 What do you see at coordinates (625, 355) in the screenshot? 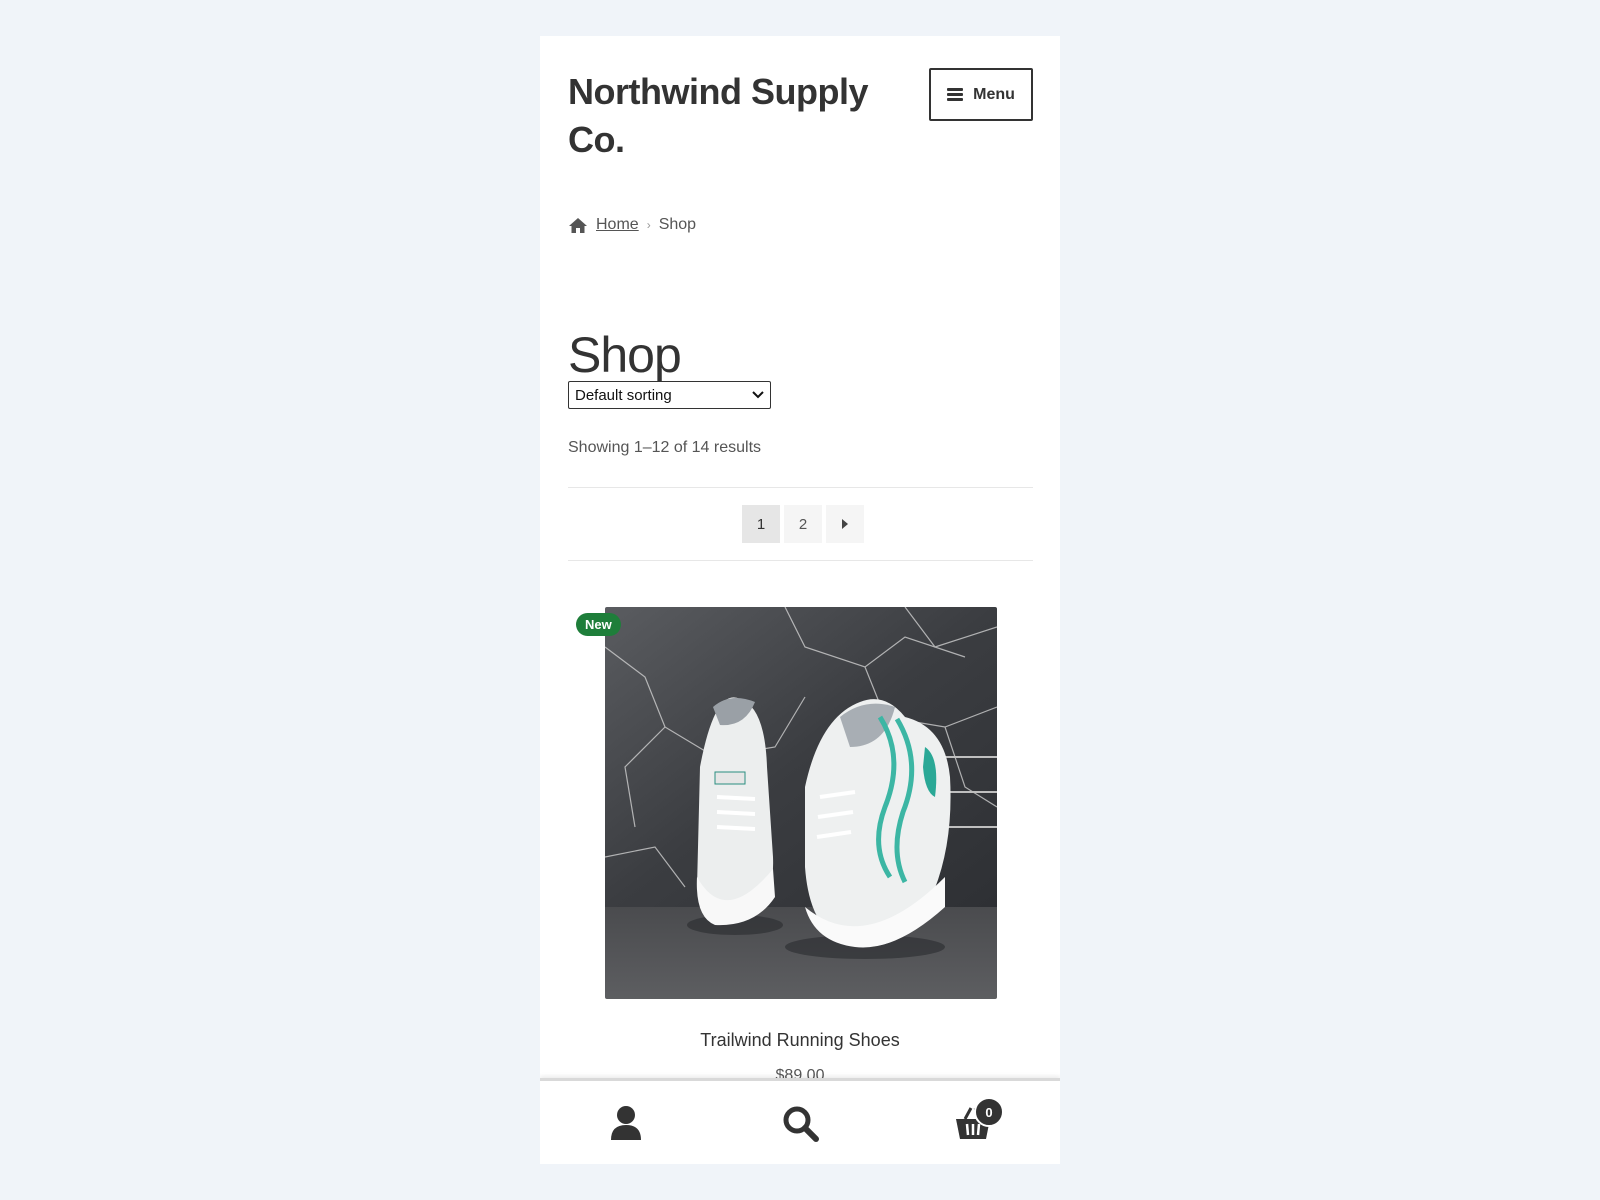
I see `page-title: Shop` at bounding box center [625, 355].